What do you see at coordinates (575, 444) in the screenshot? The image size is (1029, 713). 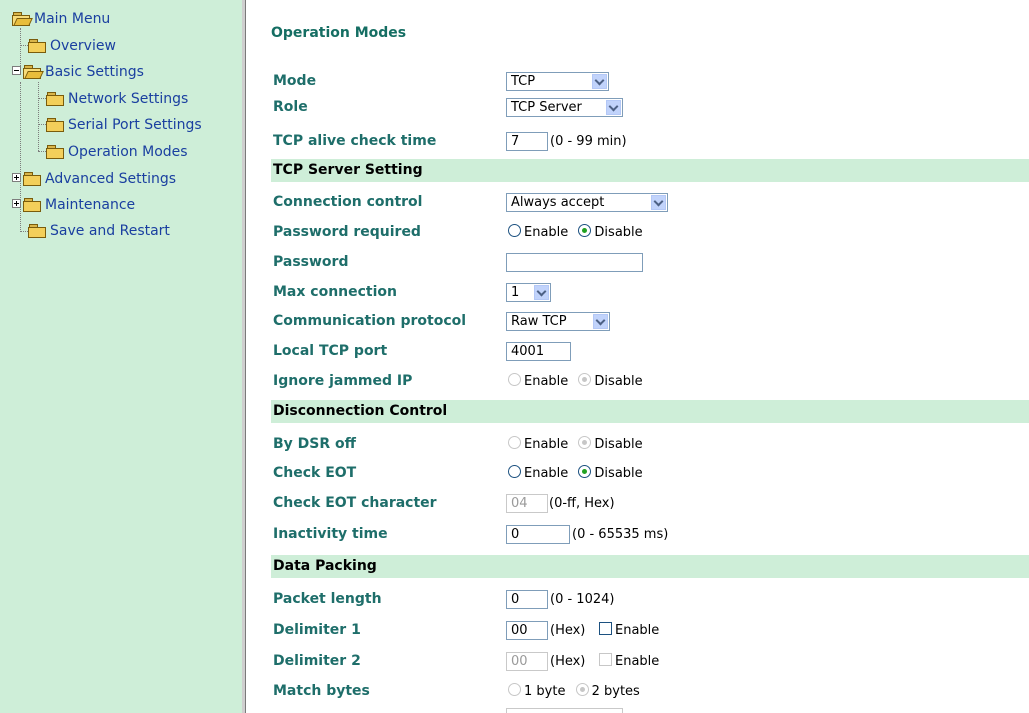 I see `dsr-off-radios: Enable Disable` at bounding box center [575, 444].